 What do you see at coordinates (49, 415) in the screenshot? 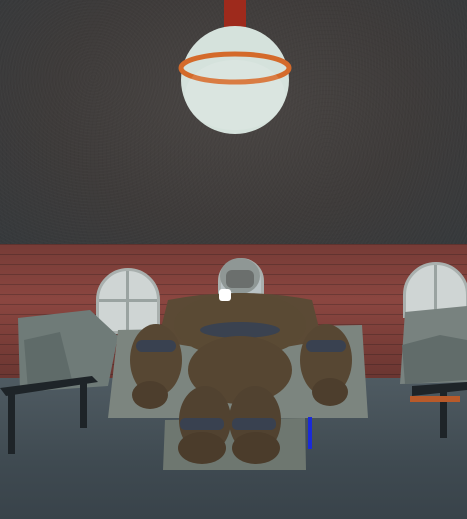
I see `left-table` at bounding box center [49, 415].